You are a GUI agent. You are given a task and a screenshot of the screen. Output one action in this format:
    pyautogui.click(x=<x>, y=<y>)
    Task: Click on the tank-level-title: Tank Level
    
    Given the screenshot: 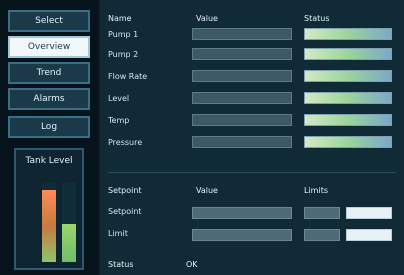 What is the action you would take?
    pyautogui.click(x=49, y=161)
    